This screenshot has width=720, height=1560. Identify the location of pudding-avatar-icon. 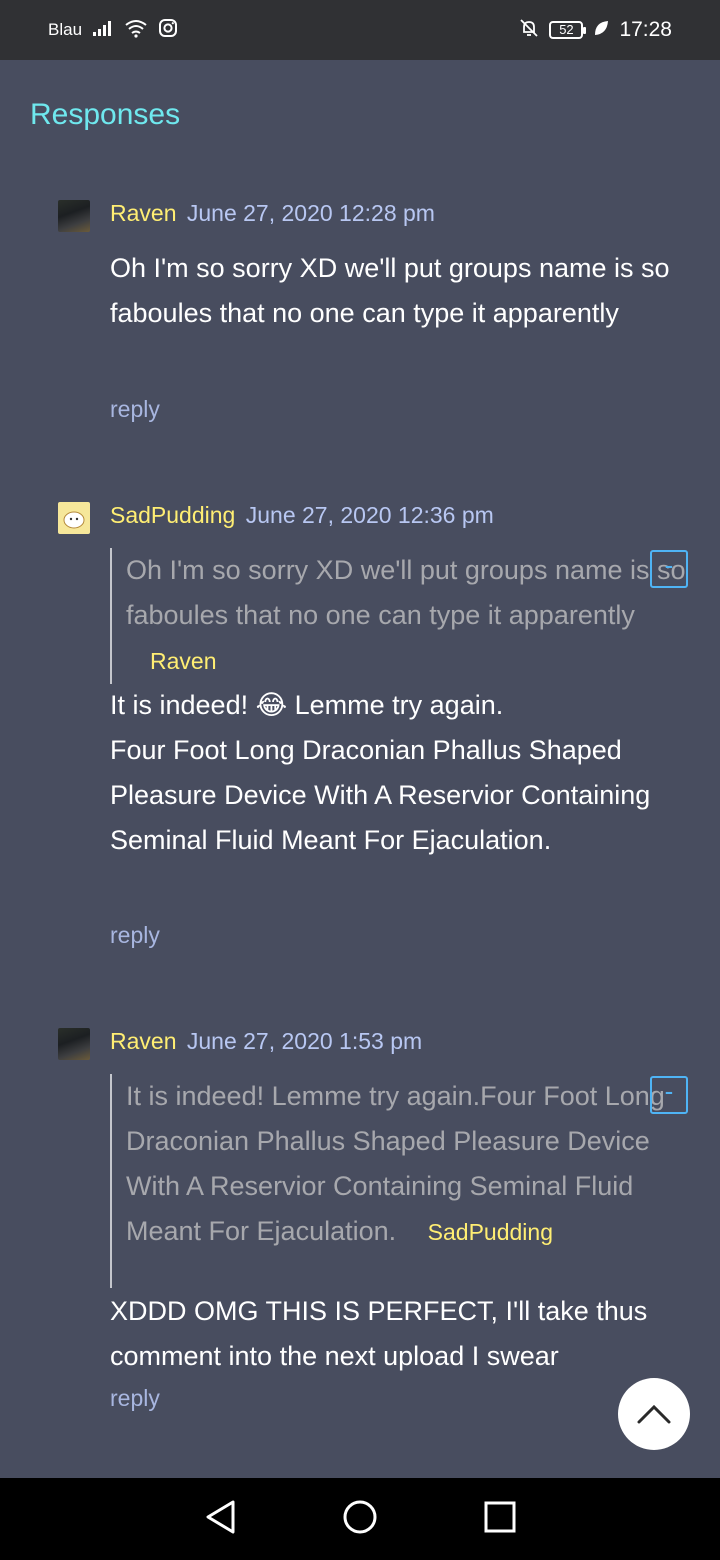
(74, 520).